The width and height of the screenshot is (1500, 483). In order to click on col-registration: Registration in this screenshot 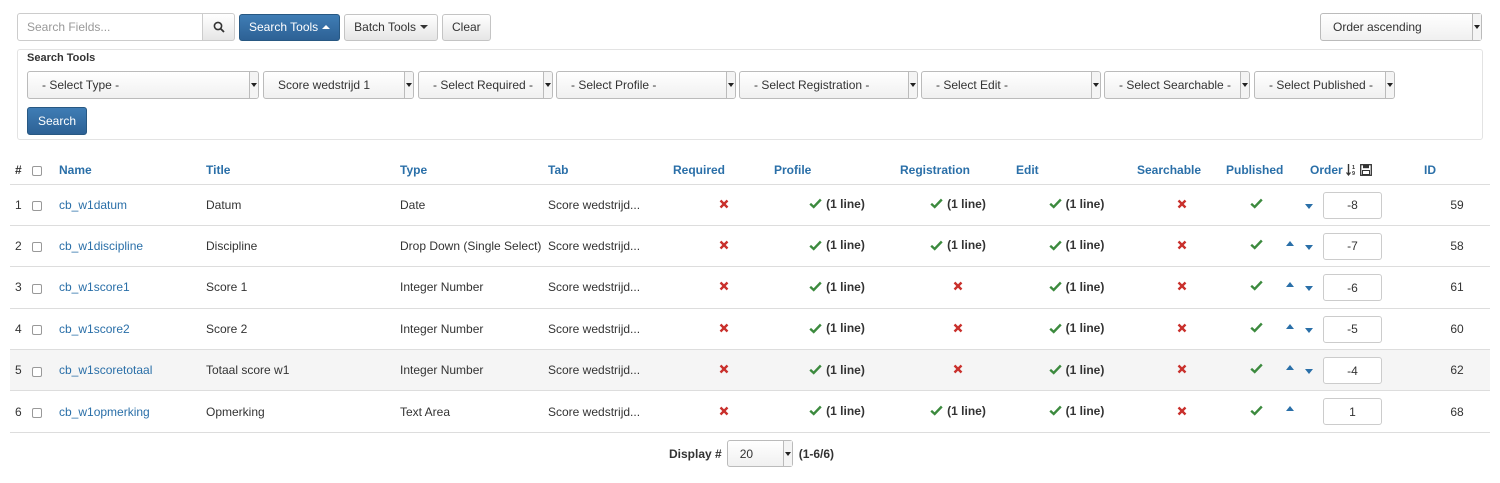, I will do `click(958, 170)`.